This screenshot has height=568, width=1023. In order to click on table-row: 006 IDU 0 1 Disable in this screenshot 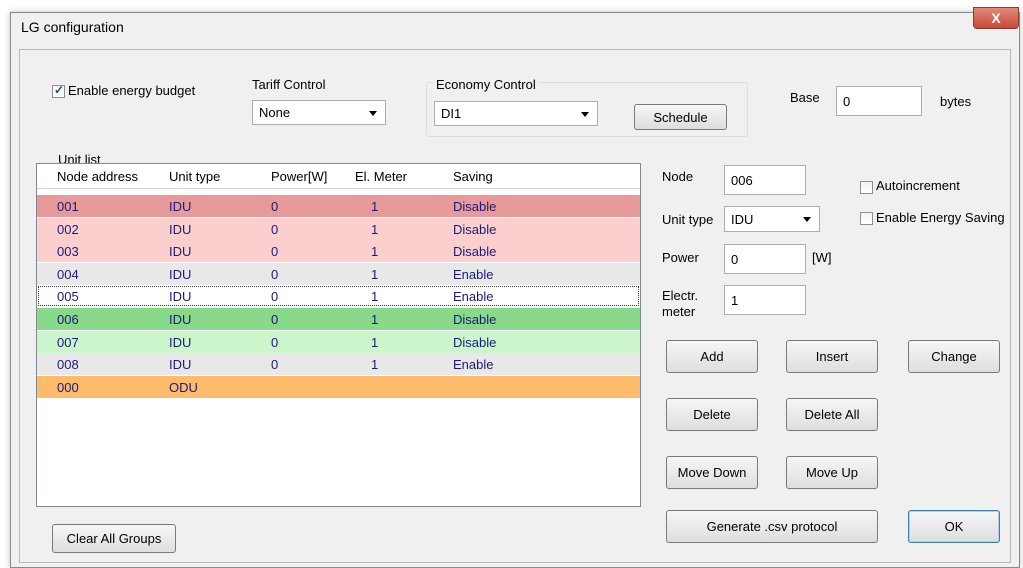, I will do `click(338, 319)`.